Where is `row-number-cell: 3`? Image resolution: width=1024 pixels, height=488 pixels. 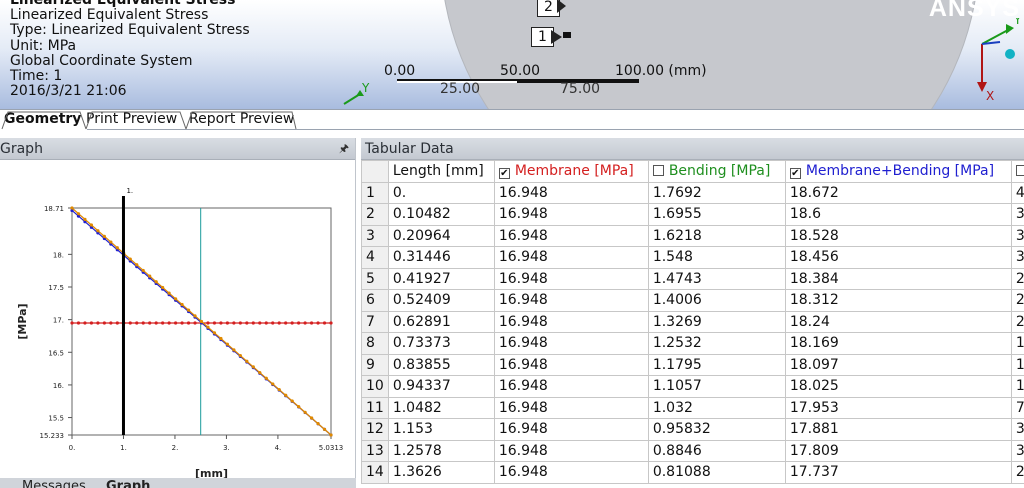 row-number-cell: 3 is located at coordinates (375, 235).